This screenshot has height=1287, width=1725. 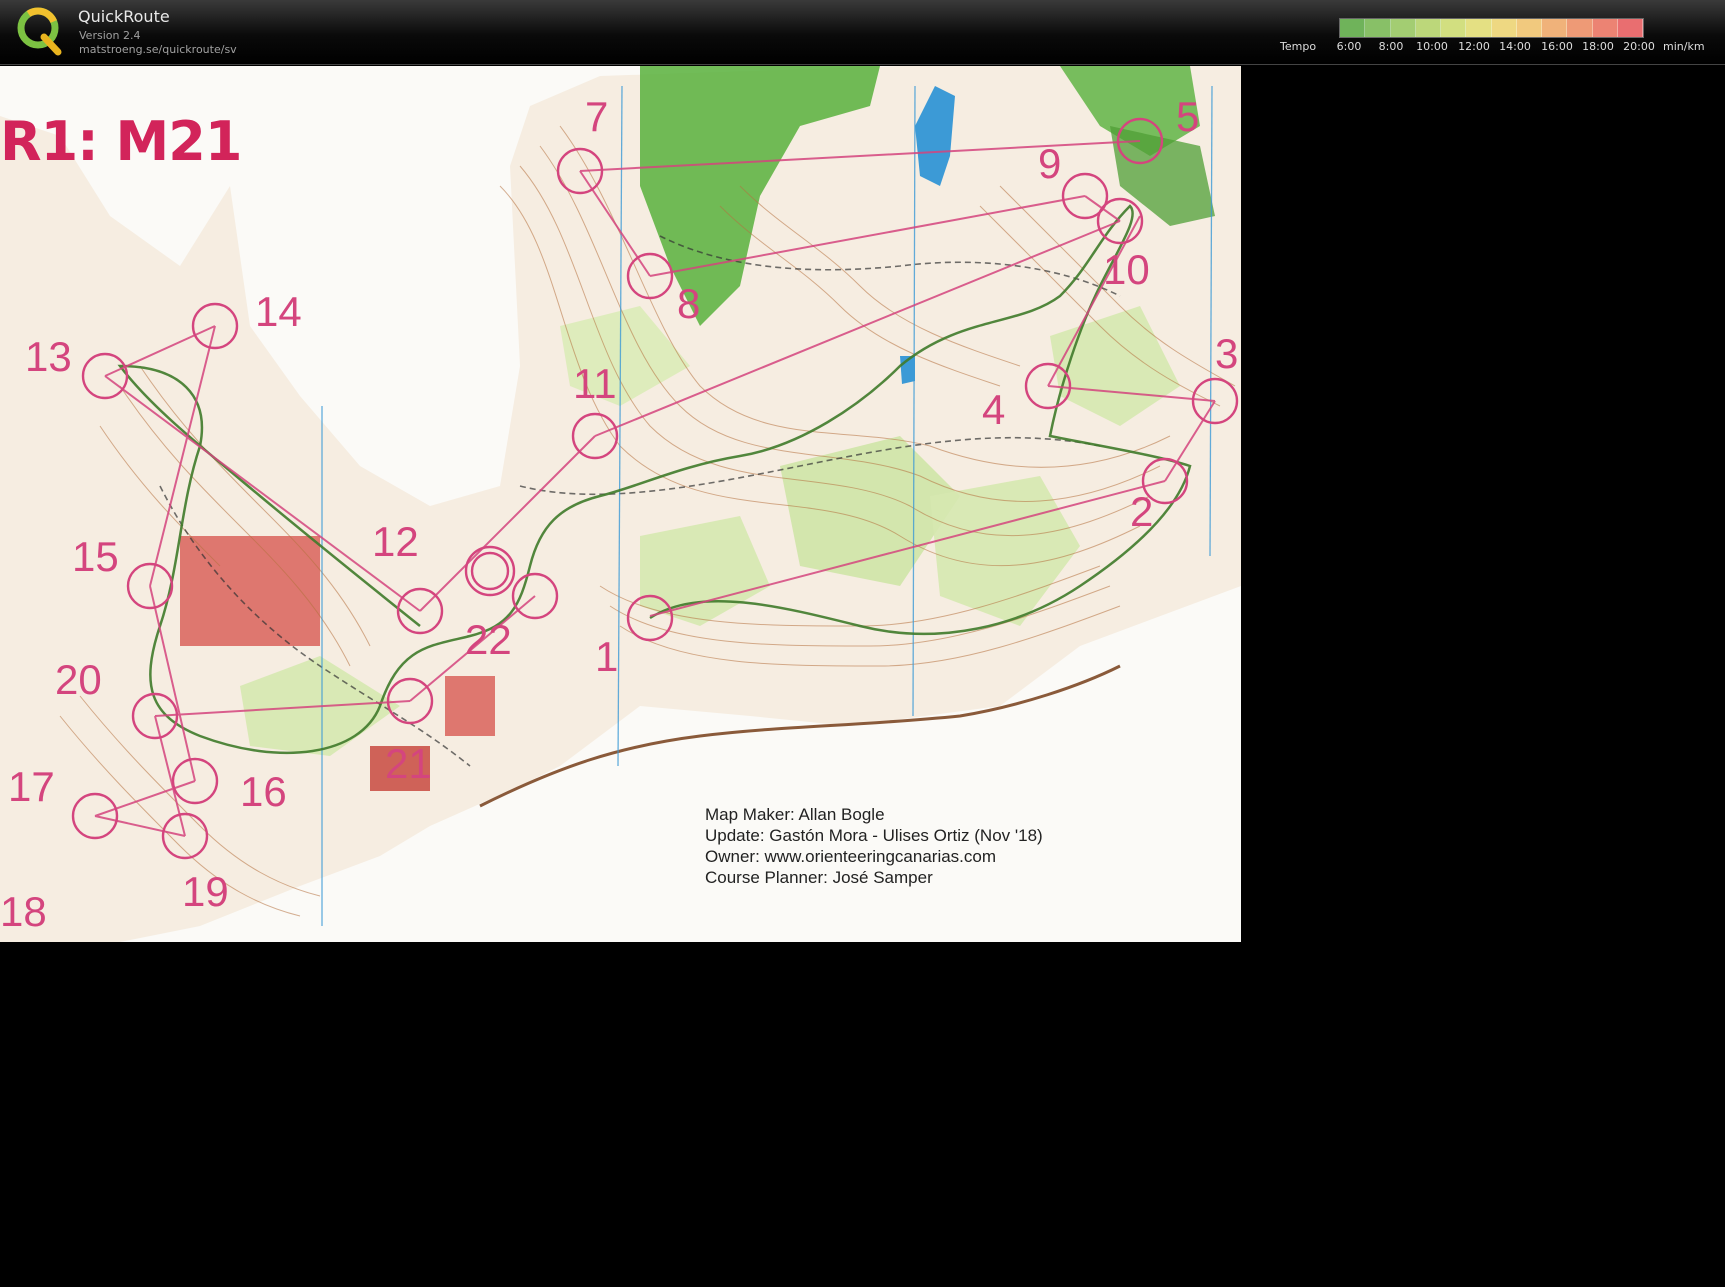 I want to click on control-number: 11, so click(x=595, y=383).